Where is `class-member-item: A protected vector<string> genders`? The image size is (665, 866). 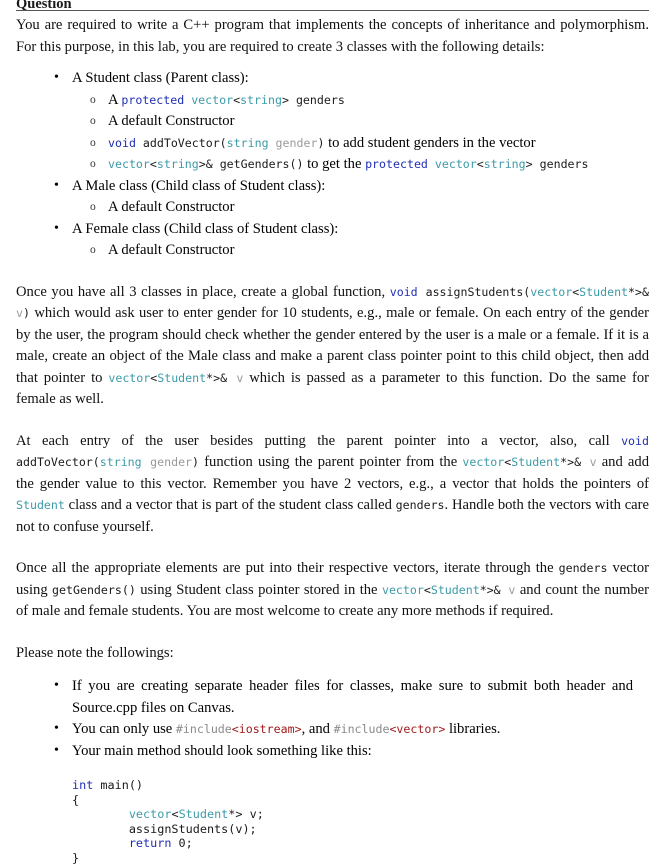 class-member-item: A protected vector<string> genders is located at coordinates (360, 101).